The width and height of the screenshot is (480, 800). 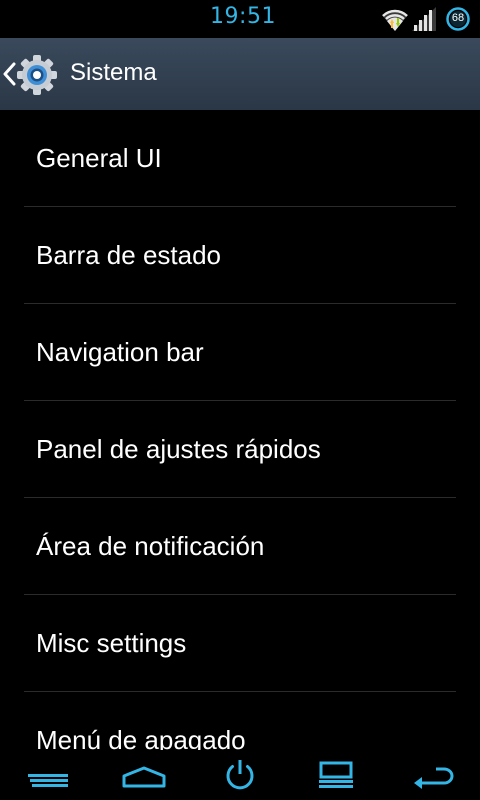 I want to click on list-item-label: Misc settings, so click(x=111, y=643).